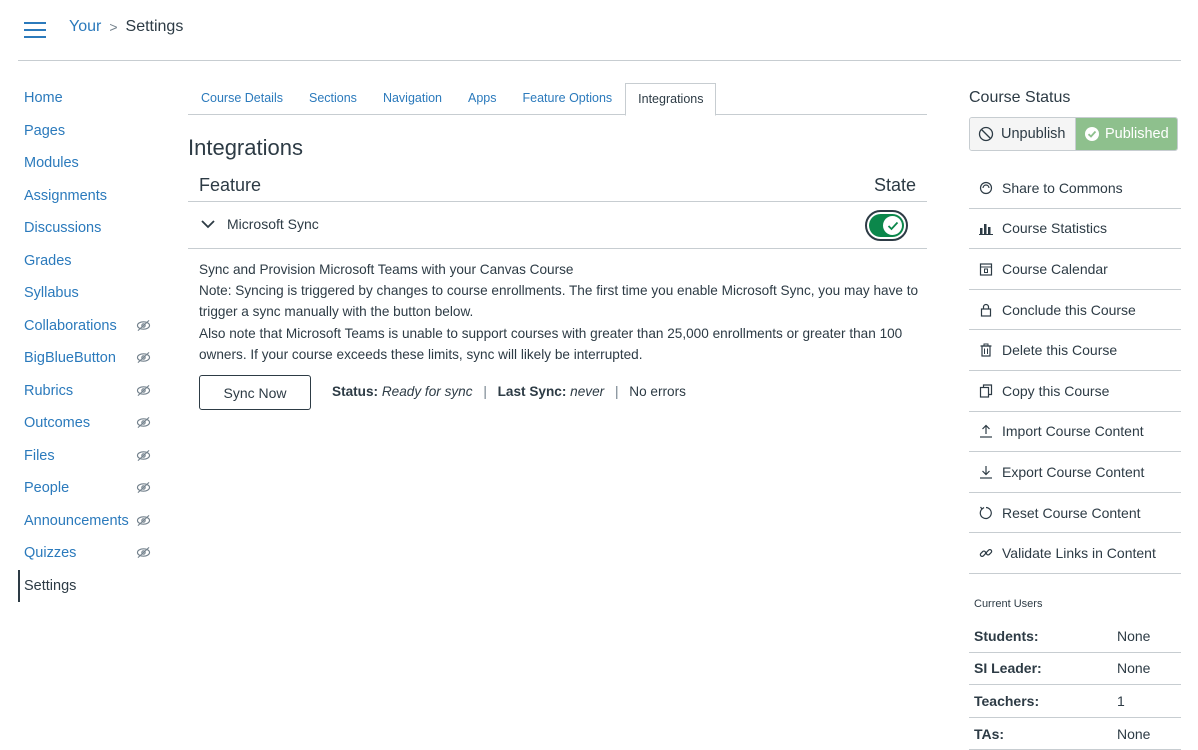 Image resolution: width=1198 pixels, height=750 pixels. What do you see at coordinates (51, 293) in the screenshot?
I see `nav-item-label: Syllabus` at bounding box center [51, 293].